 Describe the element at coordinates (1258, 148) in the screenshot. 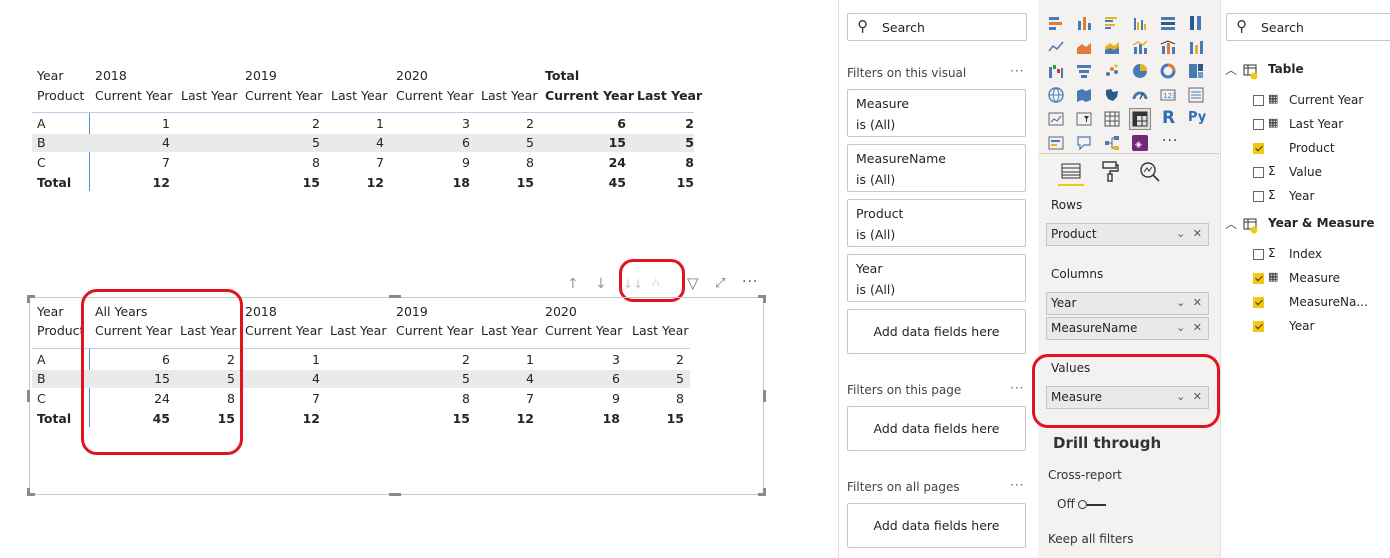

I see `field-checkbox-checked` at that location.